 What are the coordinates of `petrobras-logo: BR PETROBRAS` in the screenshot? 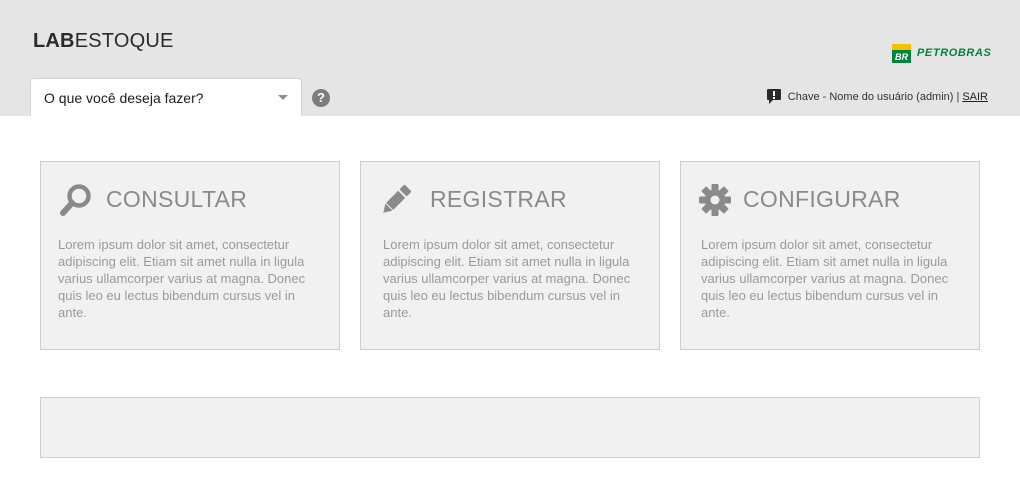 It's located at (941, 53).